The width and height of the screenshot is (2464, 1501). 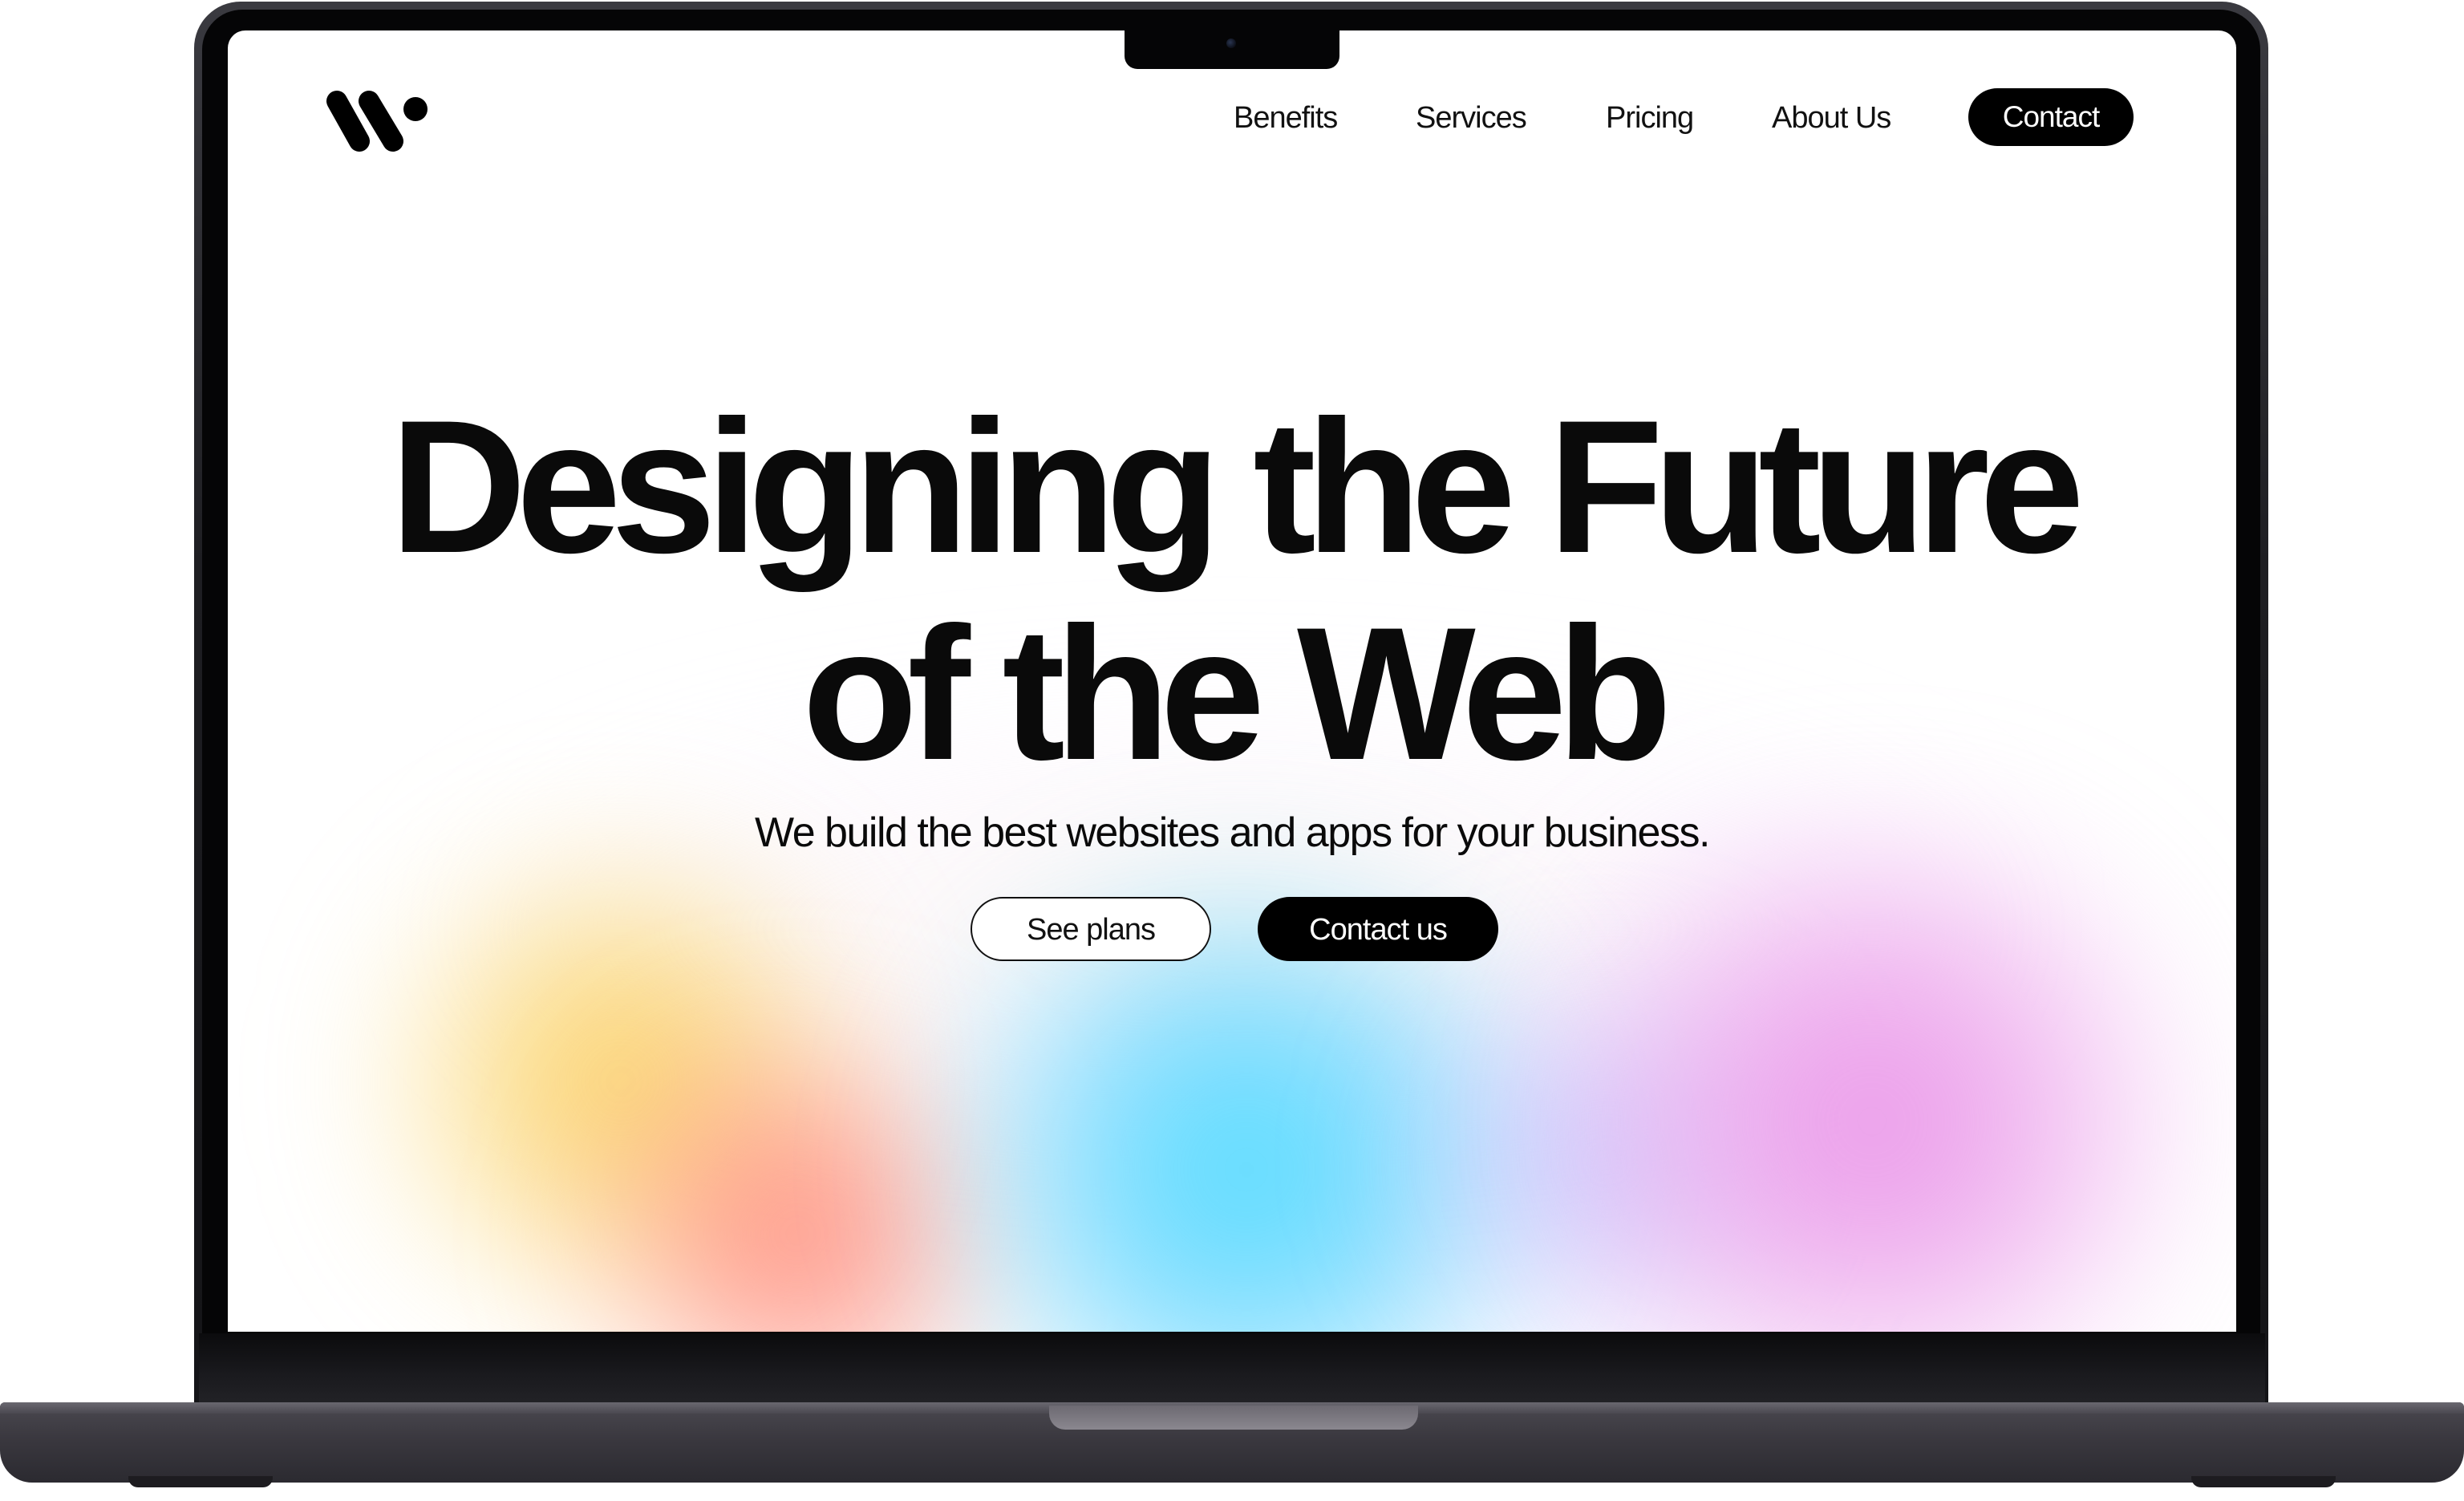 What do you see at coordinates (2051, 117) in the screenshot?
I see `nav-contact-button: Contact` at bounding box center [2051, 117].